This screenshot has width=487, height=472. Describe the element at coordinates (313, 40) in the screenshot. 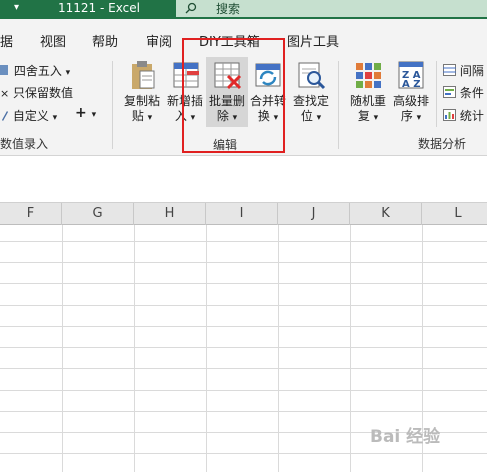

I see `tab-picture-tools: 图片工具` at that location.